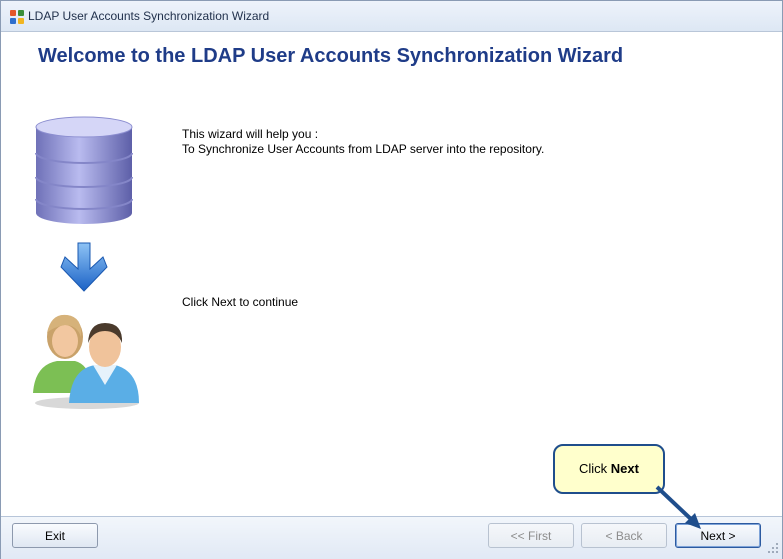 This screenshot has height=559, width=783. Describe the element at coordinates (17, 17) in the screenshot. I see `app-icon` at that location.